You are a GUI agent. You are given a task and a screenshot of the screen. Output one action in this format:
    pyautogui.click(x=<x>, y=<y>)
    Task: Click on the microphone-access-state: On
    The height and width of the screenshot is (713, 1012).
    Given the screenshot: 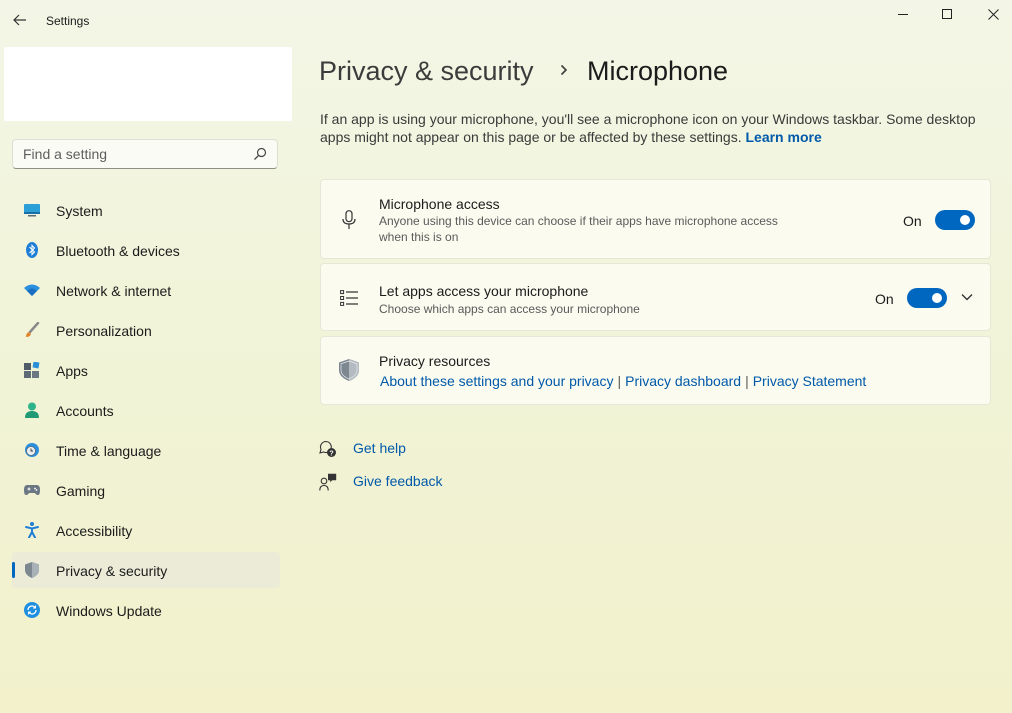 What is the action you would take?
    pyautogui.click(x=912, y=221)
    